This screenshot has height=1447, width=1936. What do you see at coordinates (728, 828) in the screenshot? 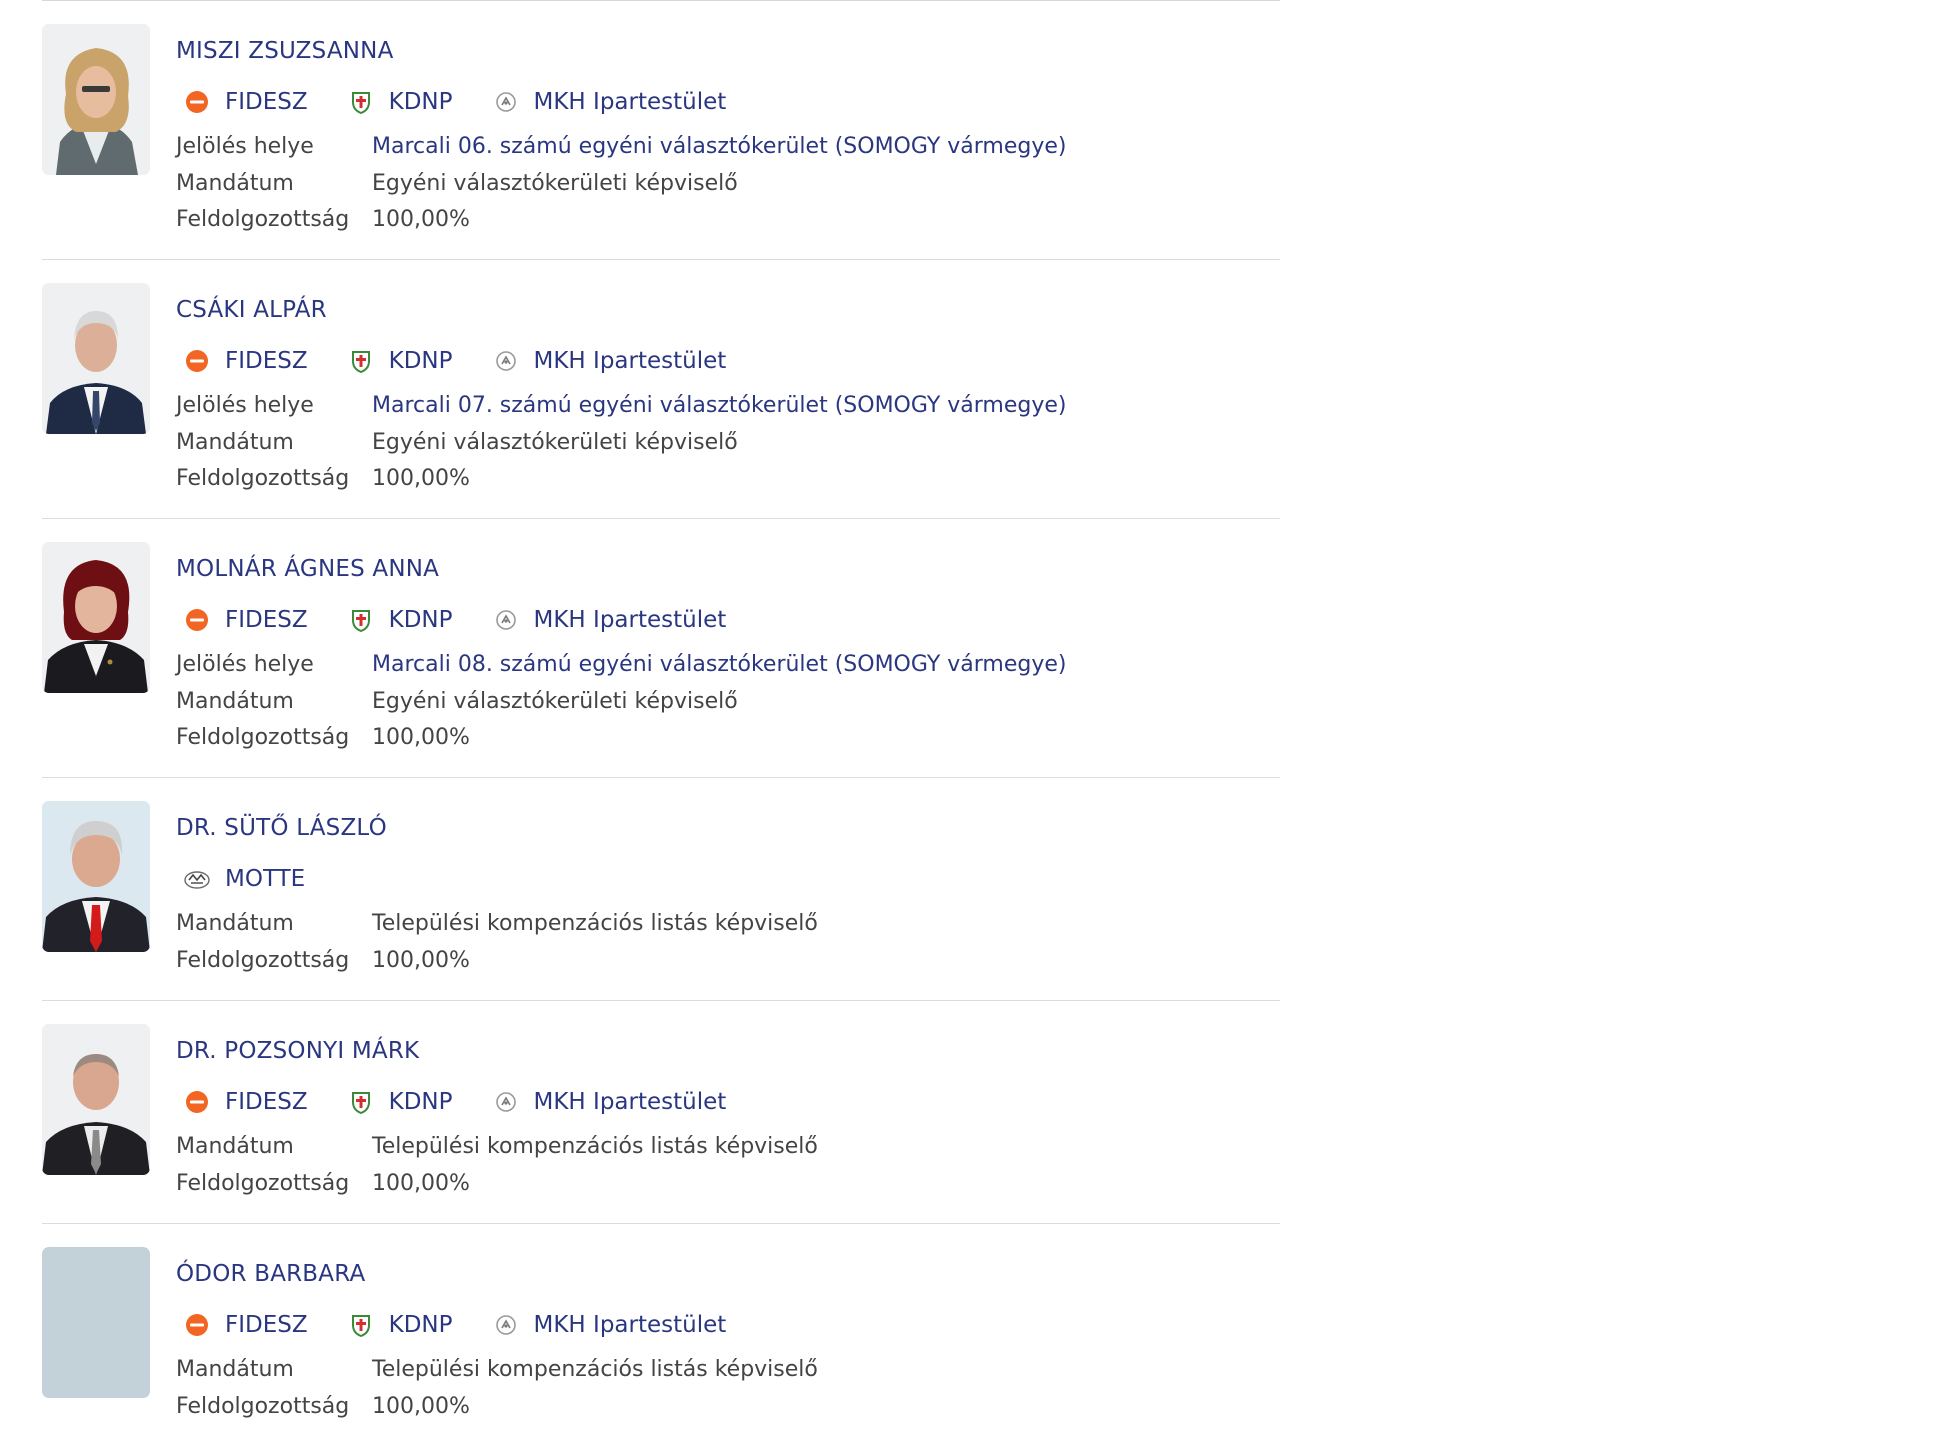
I see `candidate-name-link: DR. SÜTŐ LÁSZLÓ` at bounding box center [728, 828].